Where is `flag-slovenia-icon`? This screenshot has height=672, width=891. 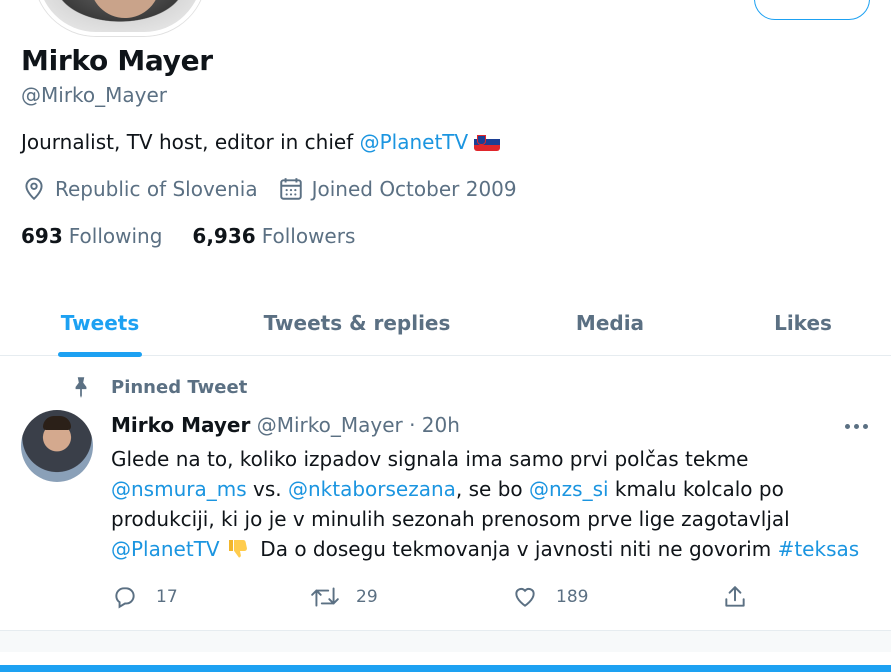
flag-slovenia-icon is located at coordinates (487, 142).